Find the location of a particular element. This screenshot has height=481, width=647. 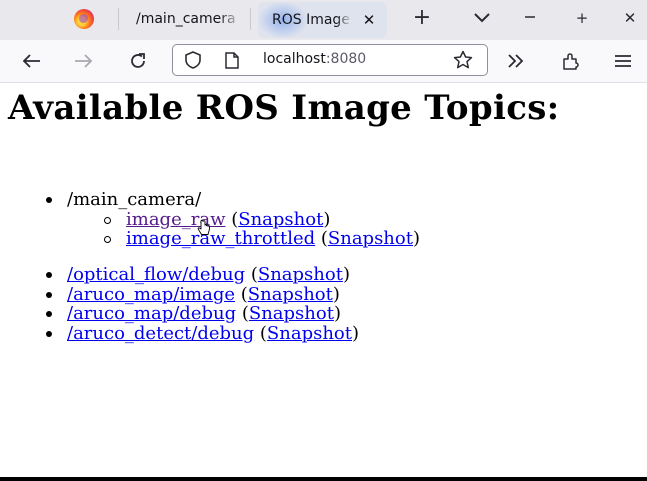

tab-main-camera: /main_camera is located at coordinates (182, 19).